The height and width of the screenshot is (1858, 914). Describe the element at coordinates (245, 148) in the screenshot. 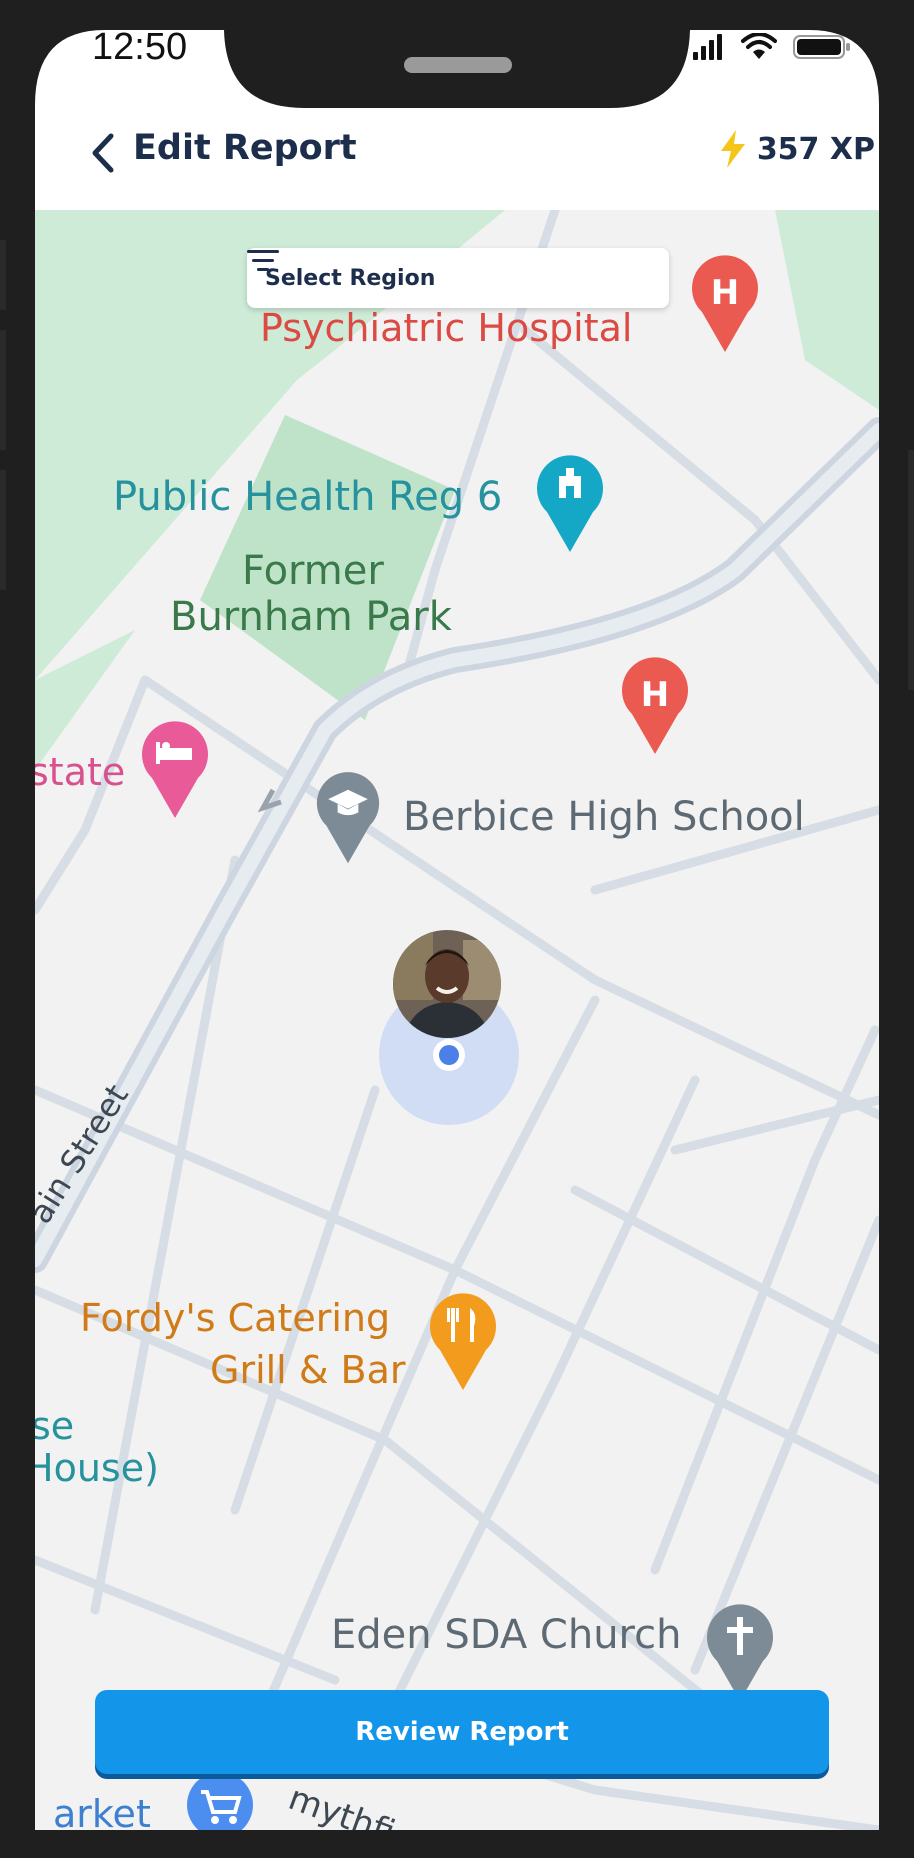

I see `page-title: Edit Report` at that location.